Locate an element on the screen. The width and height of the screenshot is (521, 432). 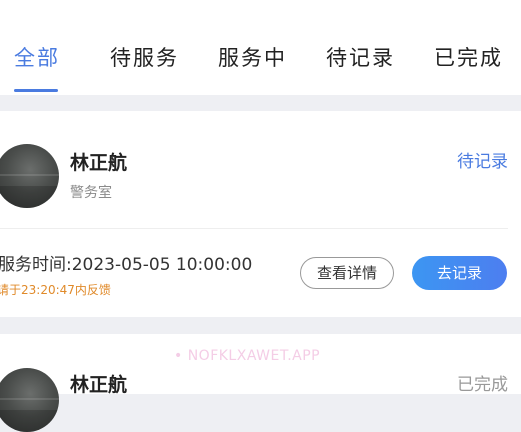
tab-all: 全部 is located at coordinates (37, 58).